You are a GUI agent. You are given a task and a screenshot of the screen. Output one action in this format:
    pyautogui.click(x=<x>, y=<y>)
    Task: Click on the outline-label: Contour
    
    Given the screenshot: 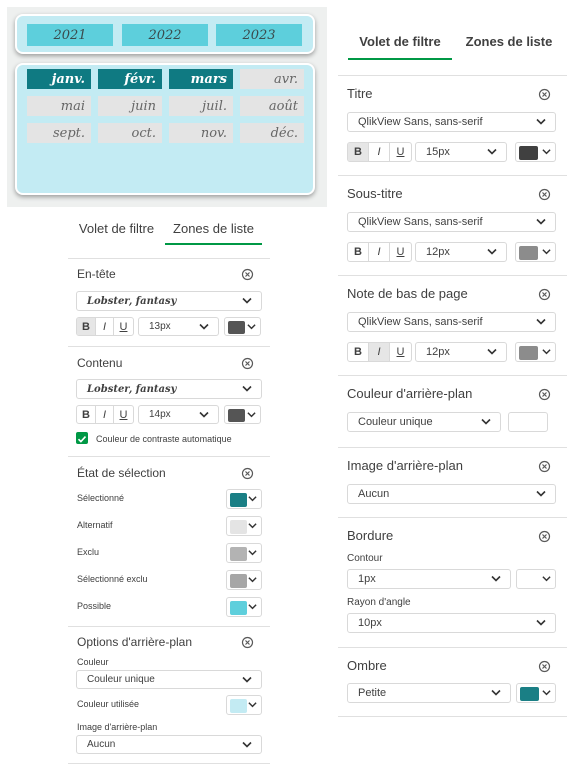 What is the action you would take?
    pyautogui.click(x=365, y=558)
    